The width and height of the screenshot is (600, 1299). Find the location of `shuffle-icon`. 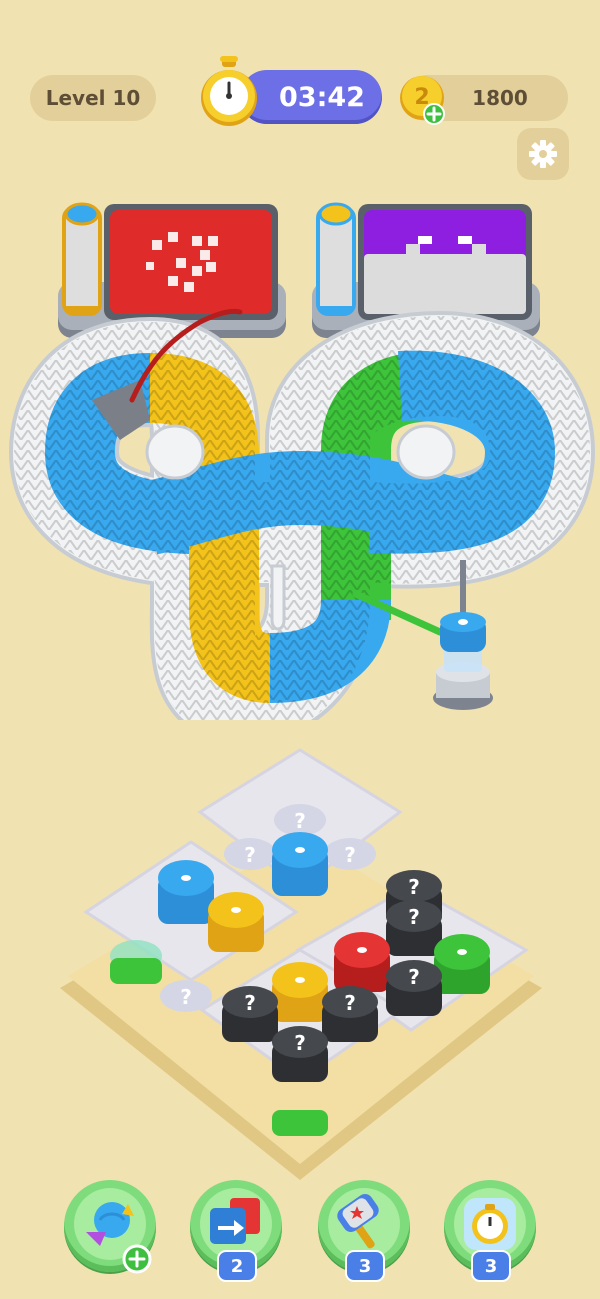

shuffle-icon is located at coordinates (235, 1221).